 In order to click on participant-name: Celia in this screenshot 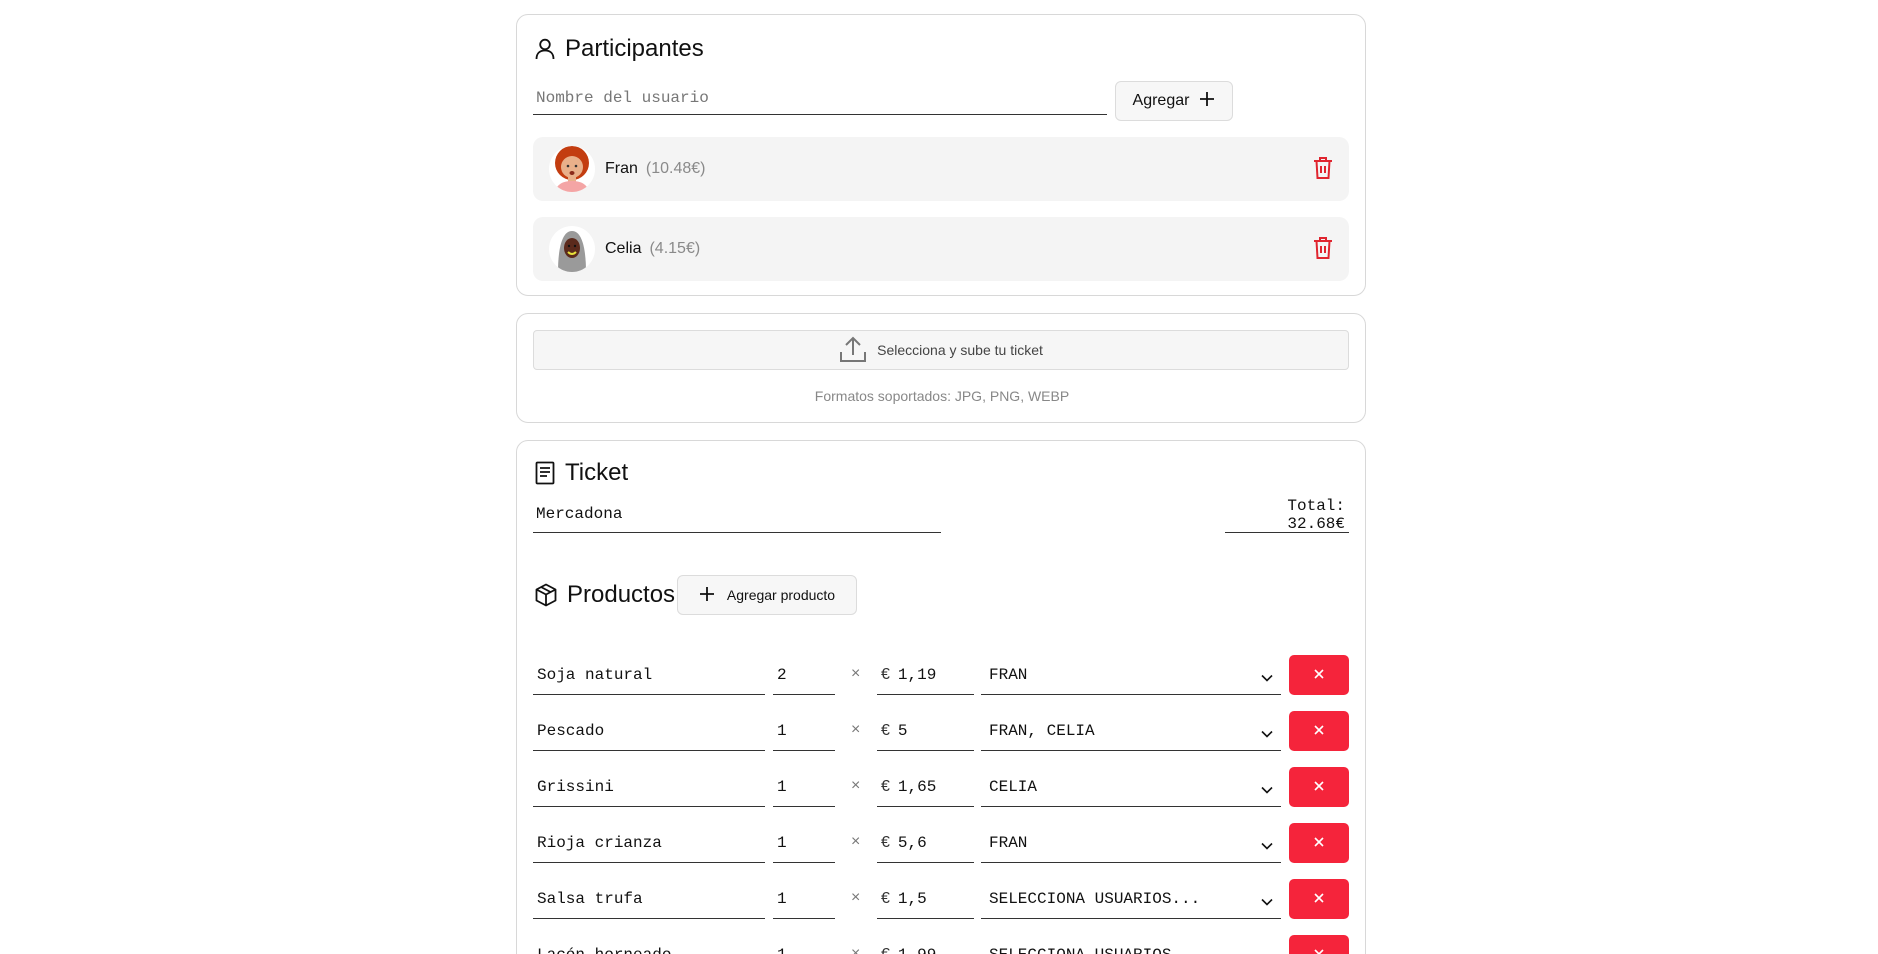, I will do `click(623, 248)`.